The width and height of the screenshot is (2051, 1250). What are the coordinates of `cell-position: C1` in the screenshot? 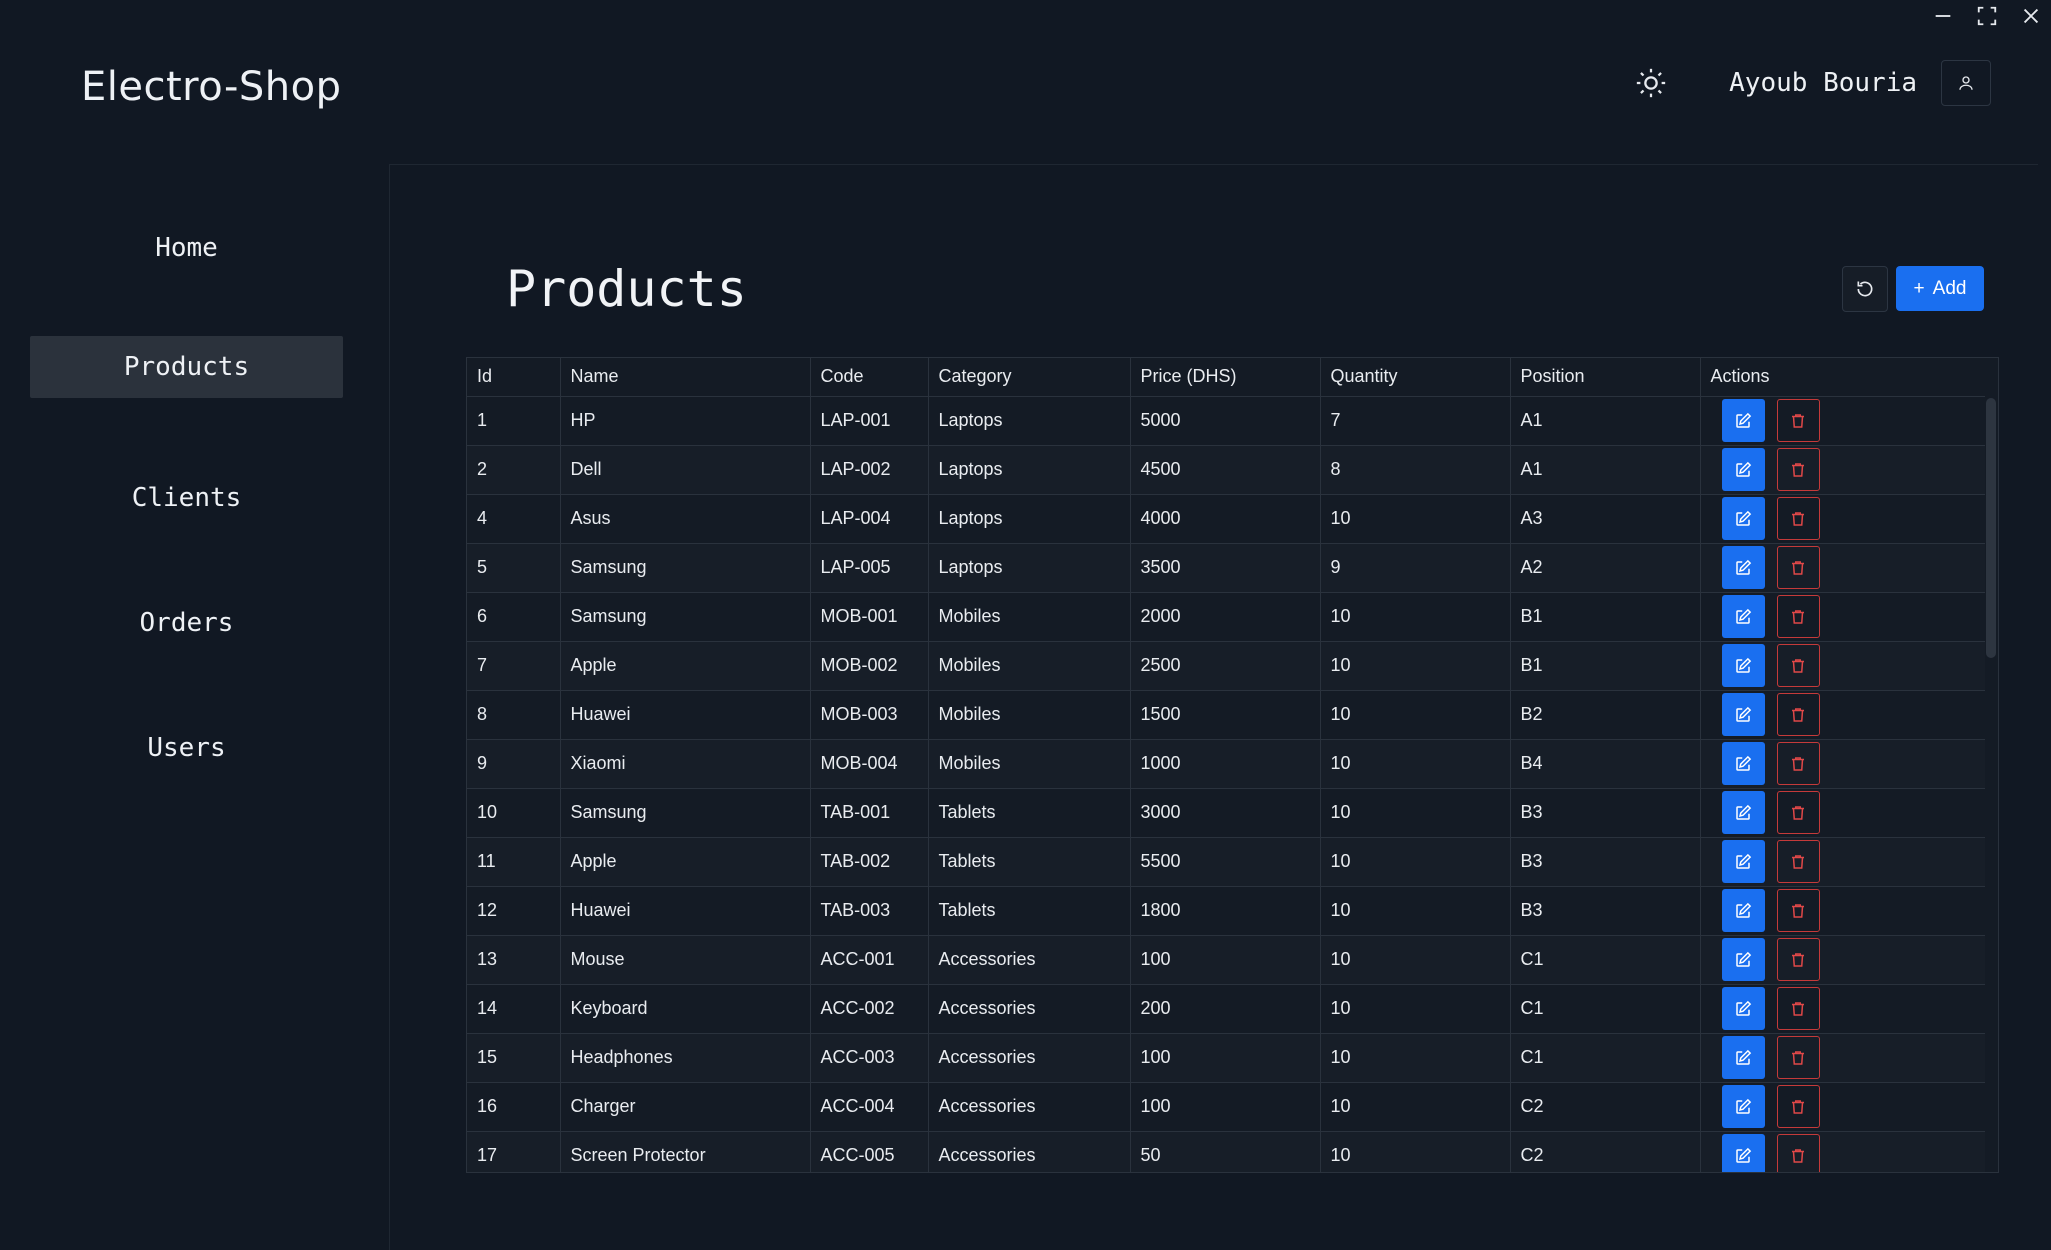 It's located at (1605, 960).